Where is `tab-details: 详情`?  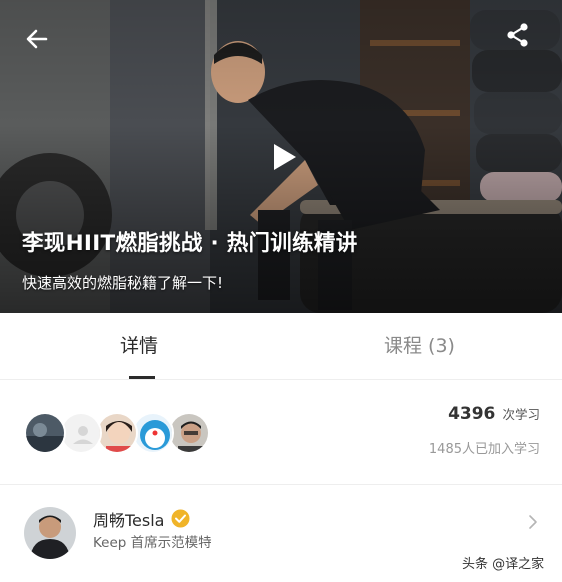
tab-details: 详情 is located at coordinates (139, 346).